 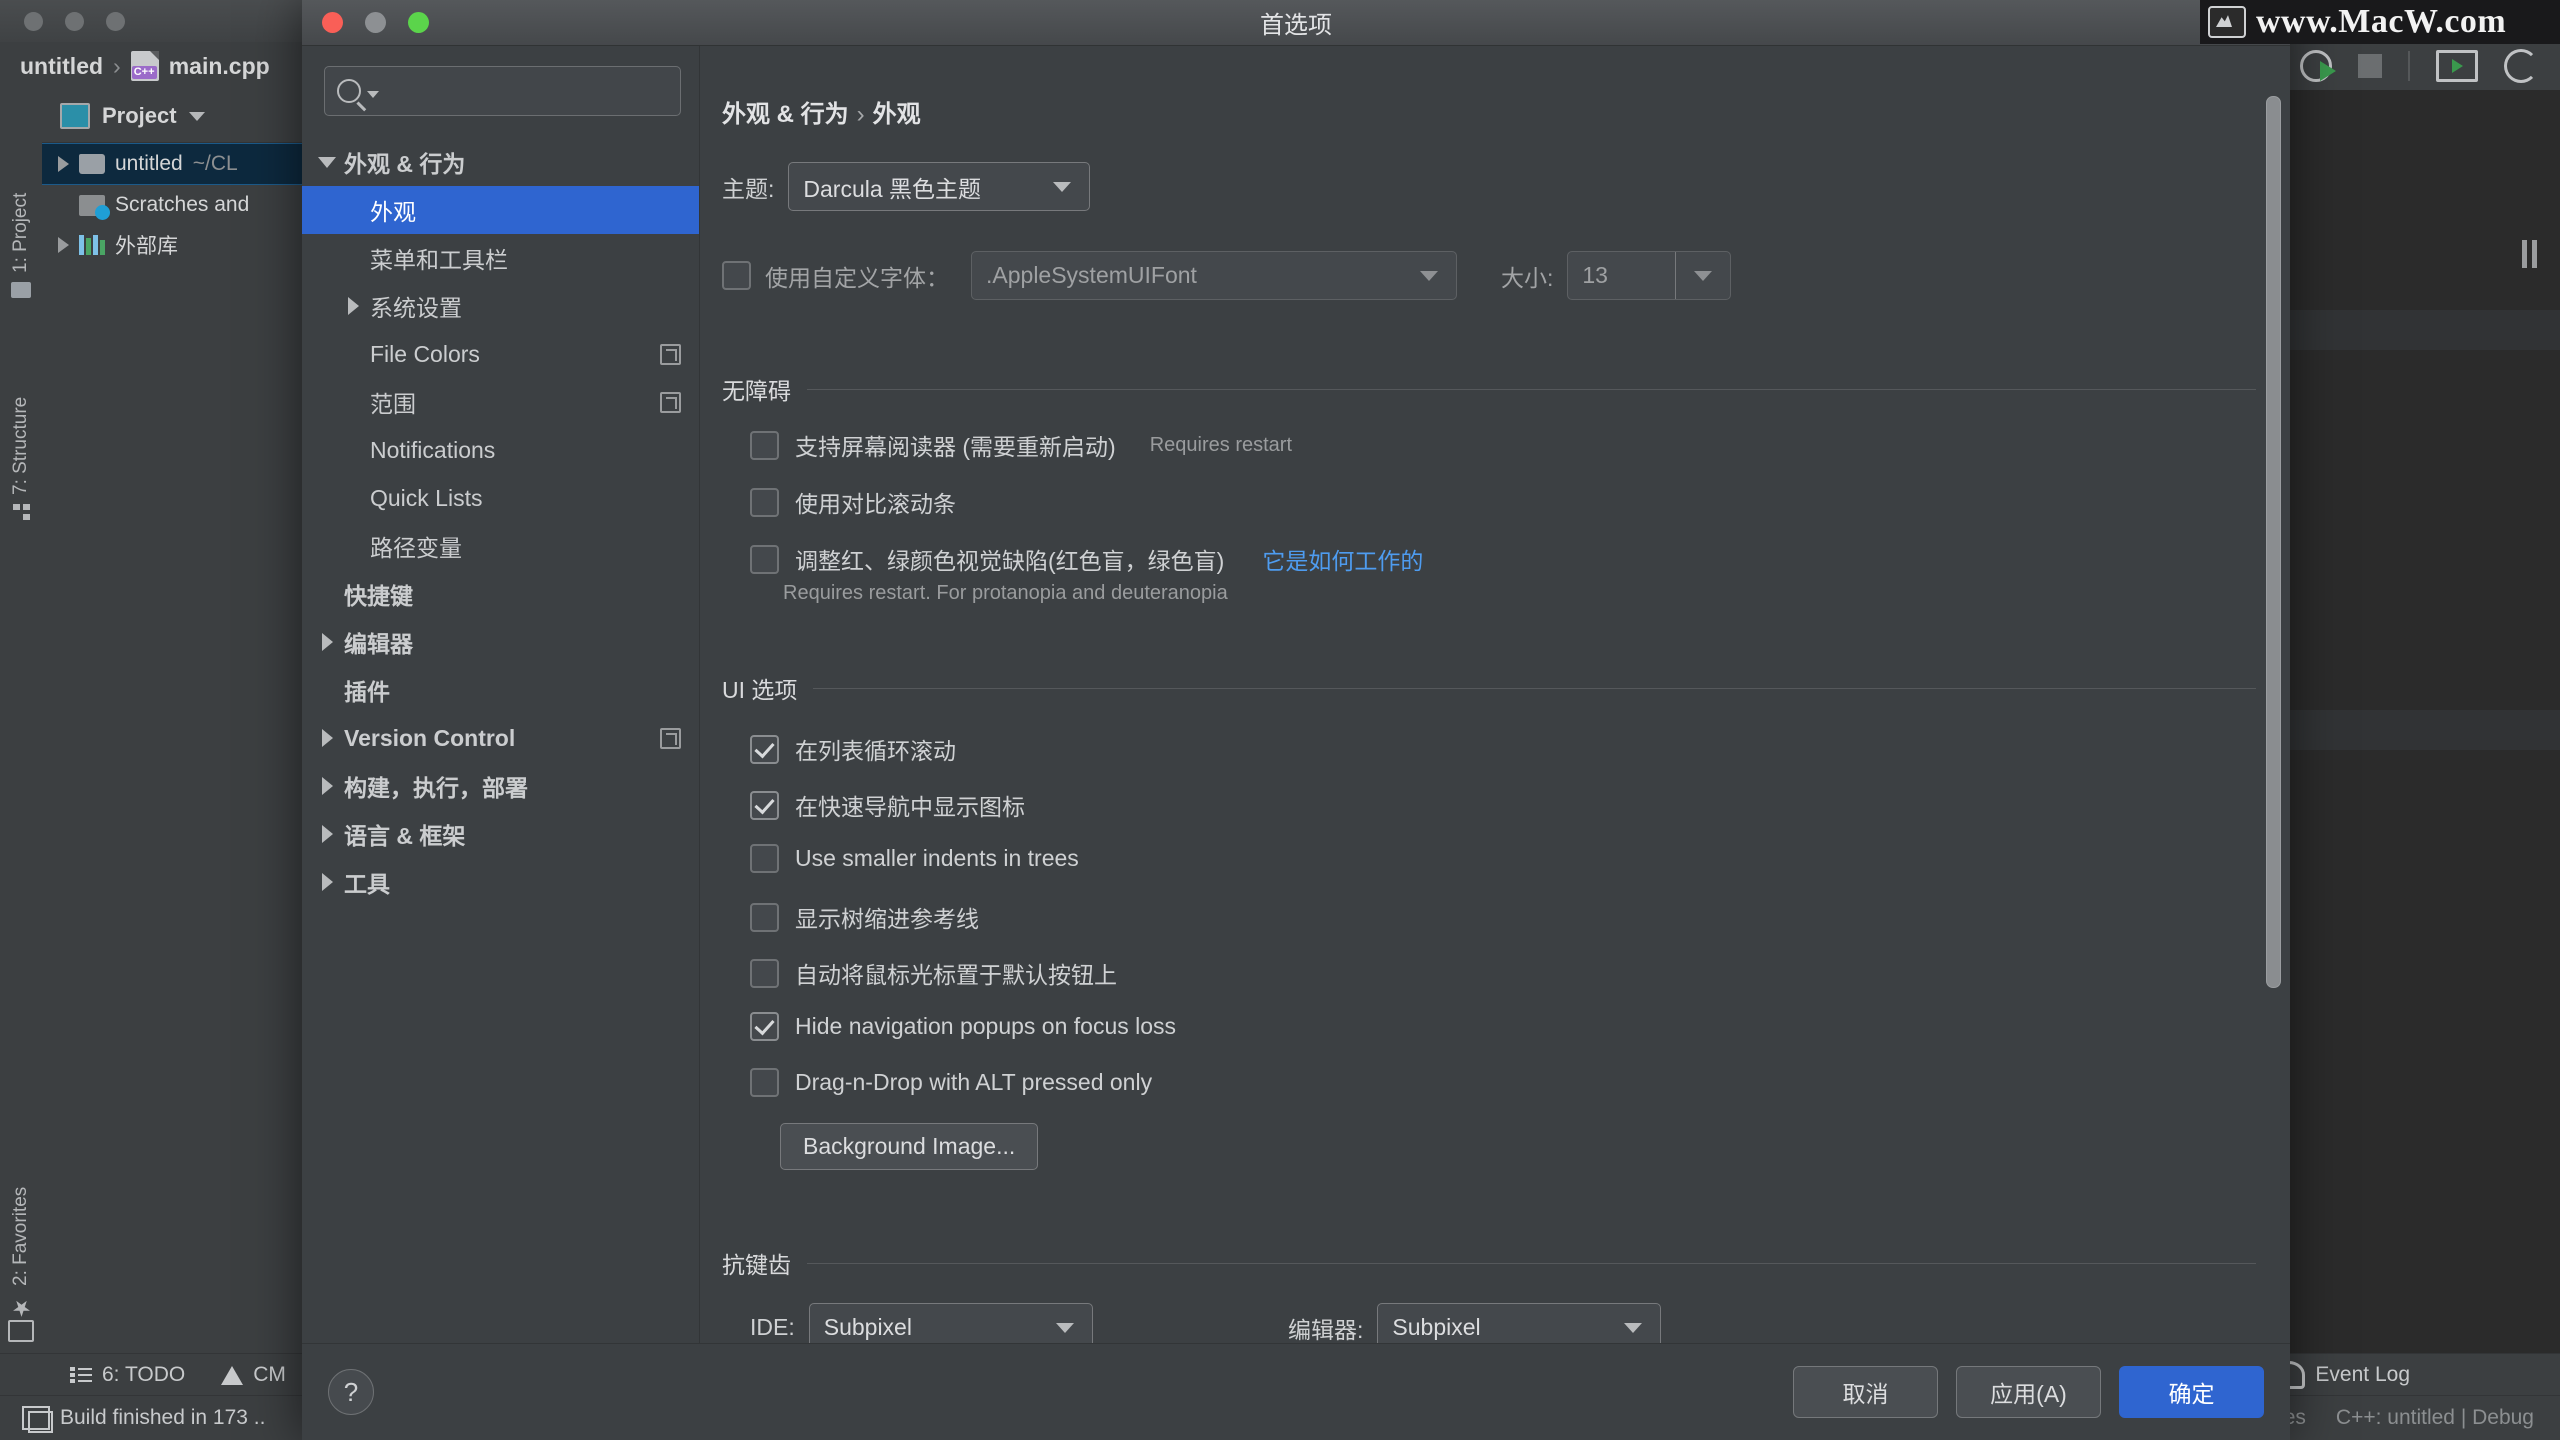 I want to click on profile-icon, so click(x=2318, y=66).